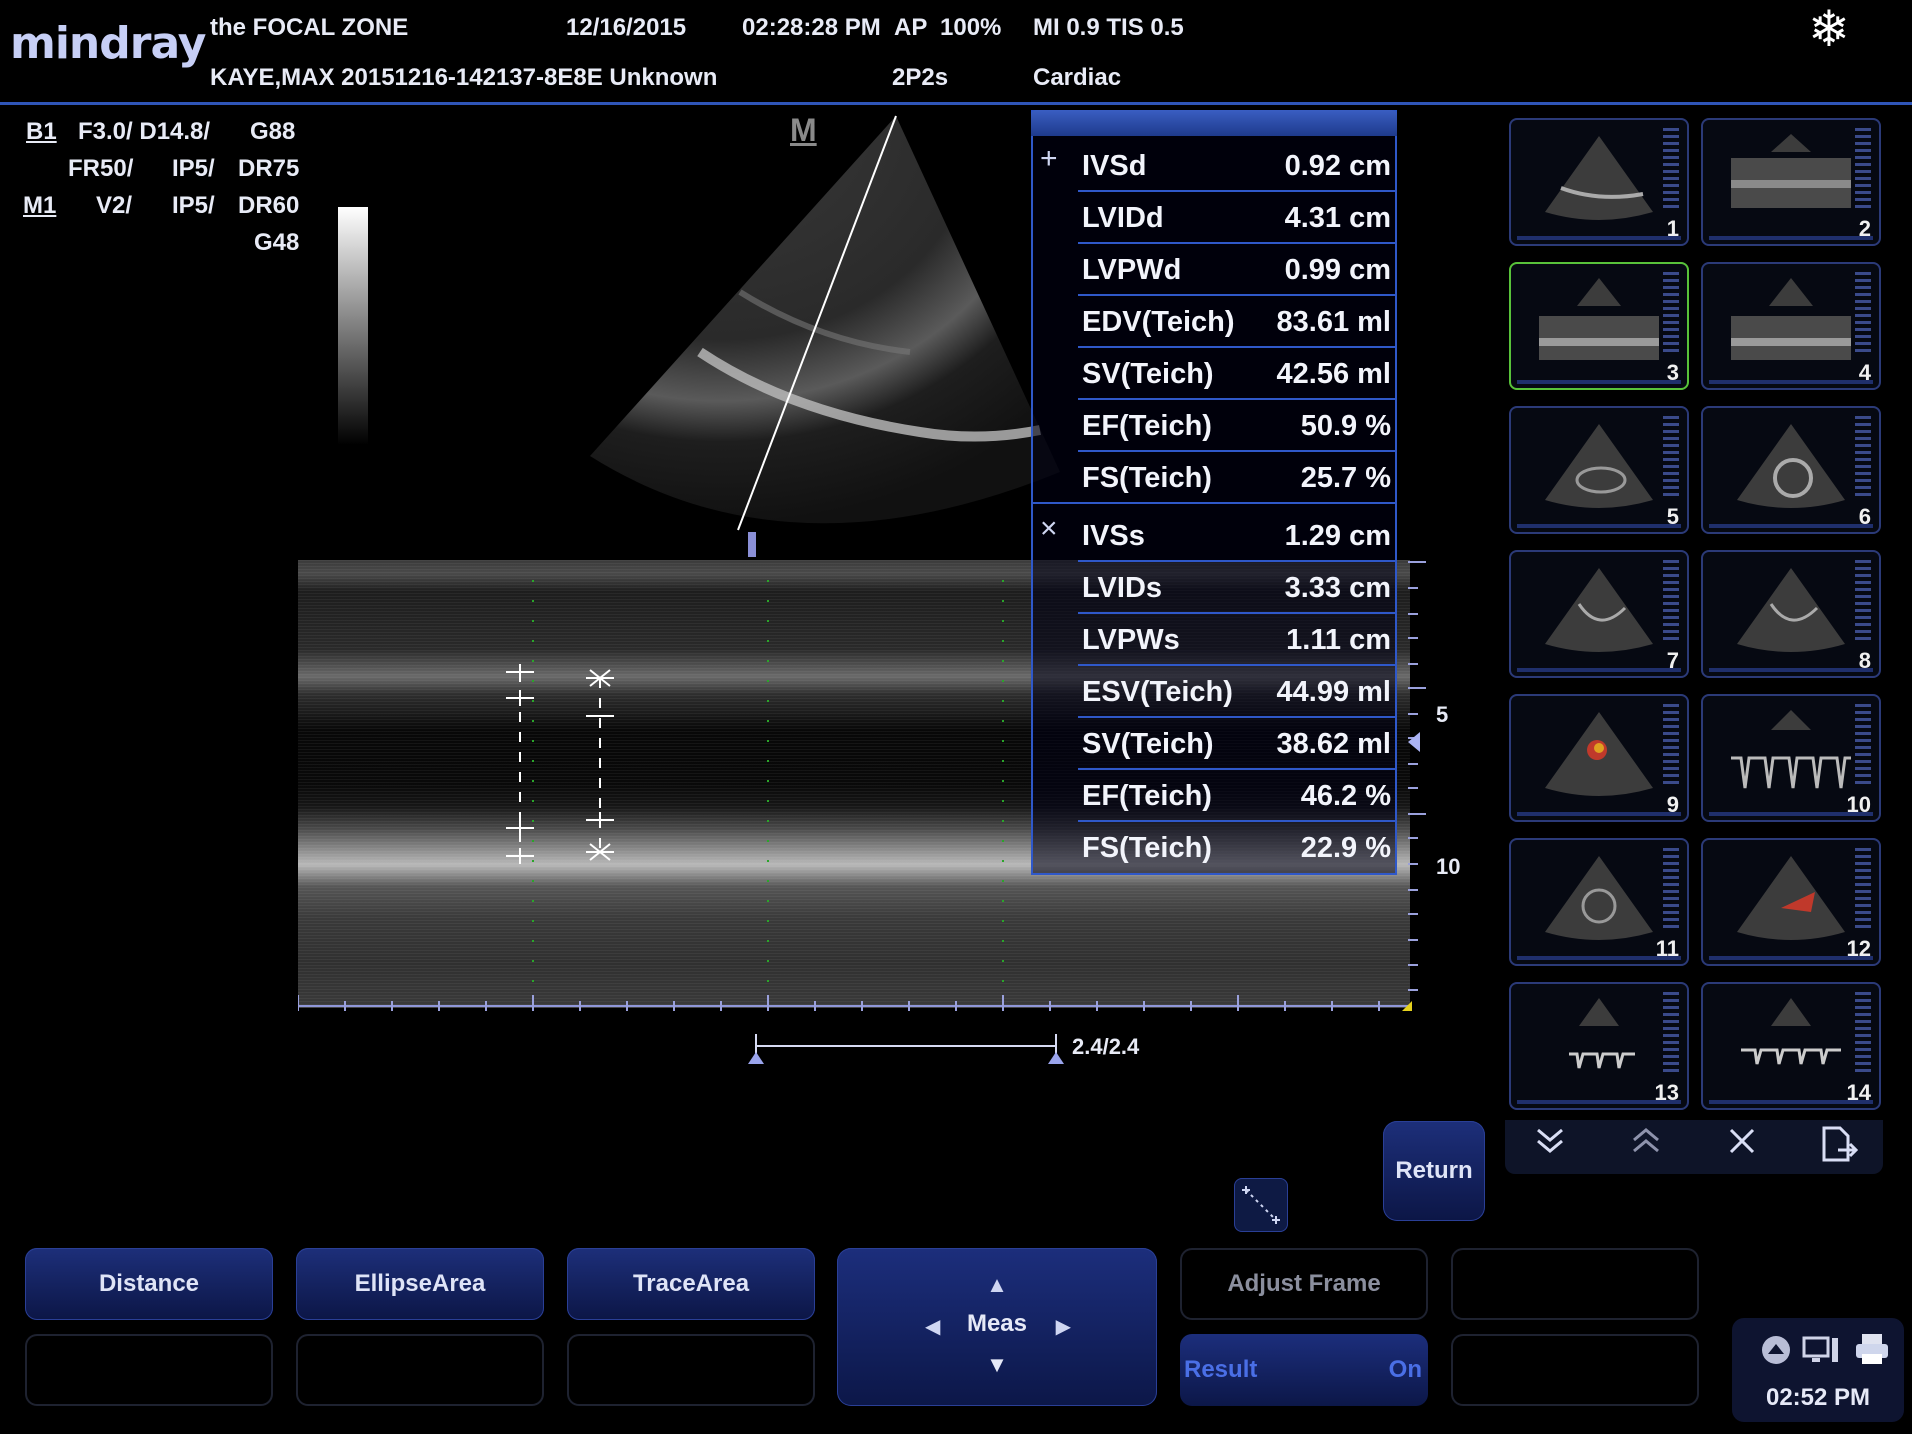 The width and height of the screenshot is (1912, 1434). I want to click on thumbnail-clip: 12, so click(1791, 902).